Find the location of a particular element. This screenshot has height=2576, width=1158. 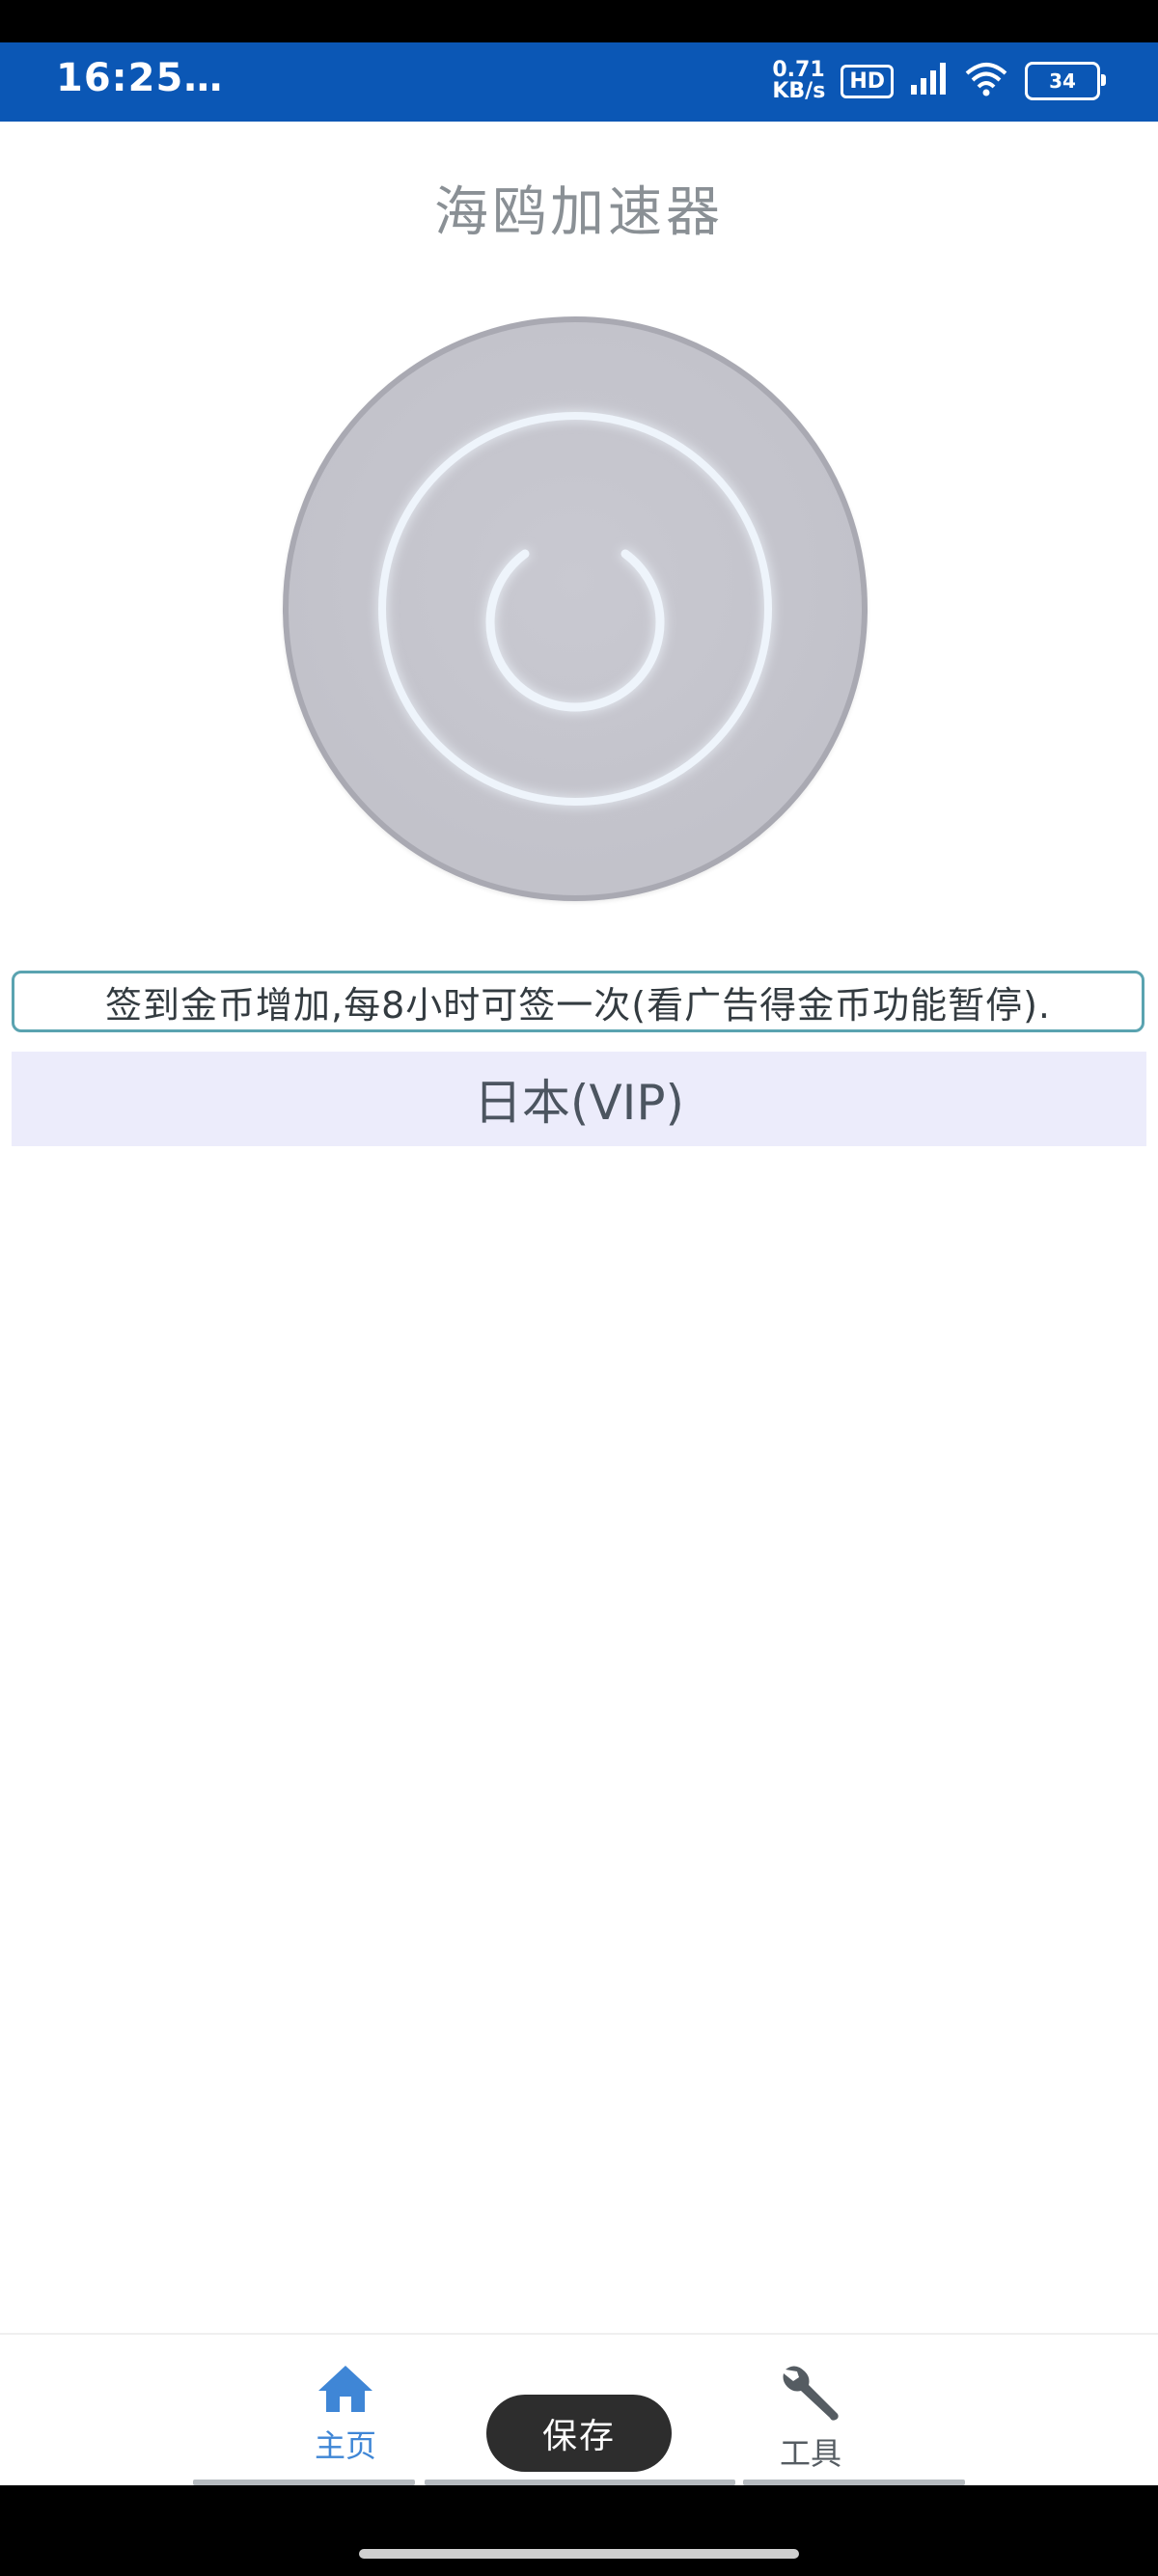

bottom-bezel is located at coordinates (579, 2530).